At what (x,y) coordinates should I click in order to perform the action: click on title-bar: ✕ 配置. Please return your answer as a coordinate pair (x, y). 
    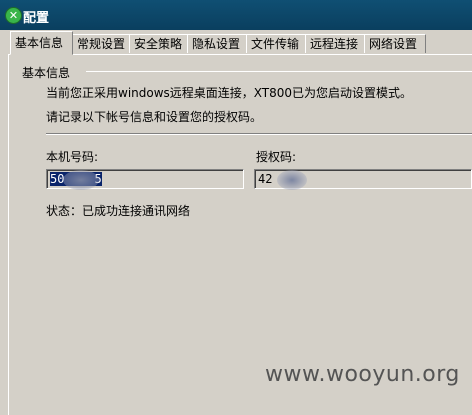
    Looking at the image, I should click on (236, 15).